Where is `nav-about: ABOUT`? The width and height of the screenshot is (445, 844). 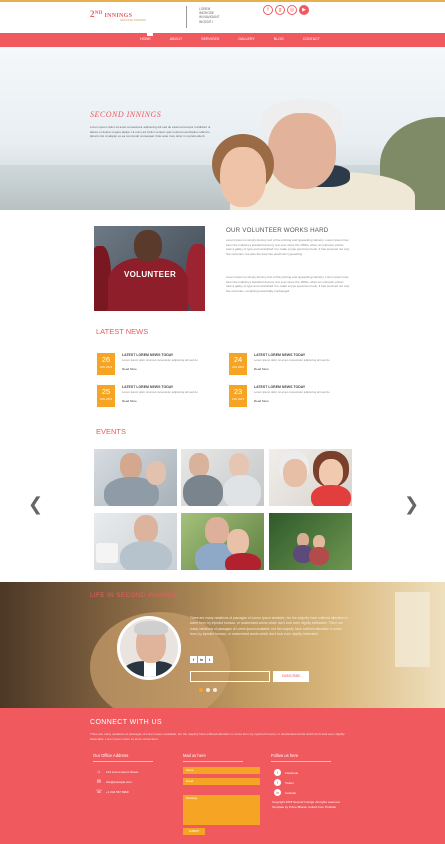 nav-about: ABOUT is located at coordinates (176, 39).